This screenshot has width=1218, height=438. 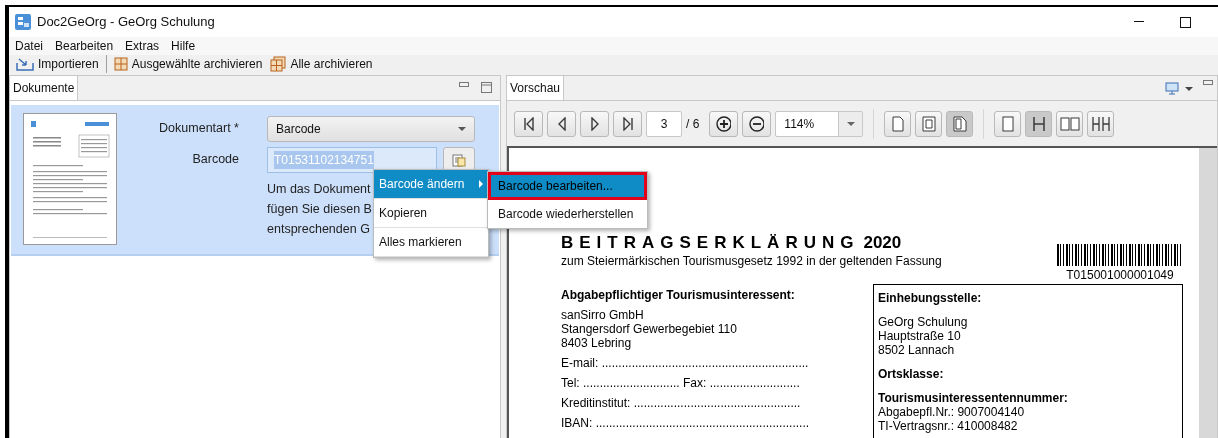 What do you see at coordinates (57, 64) in the screenshot?
I see `toolbar-button: Importieren` at bounding box center [57, 64].